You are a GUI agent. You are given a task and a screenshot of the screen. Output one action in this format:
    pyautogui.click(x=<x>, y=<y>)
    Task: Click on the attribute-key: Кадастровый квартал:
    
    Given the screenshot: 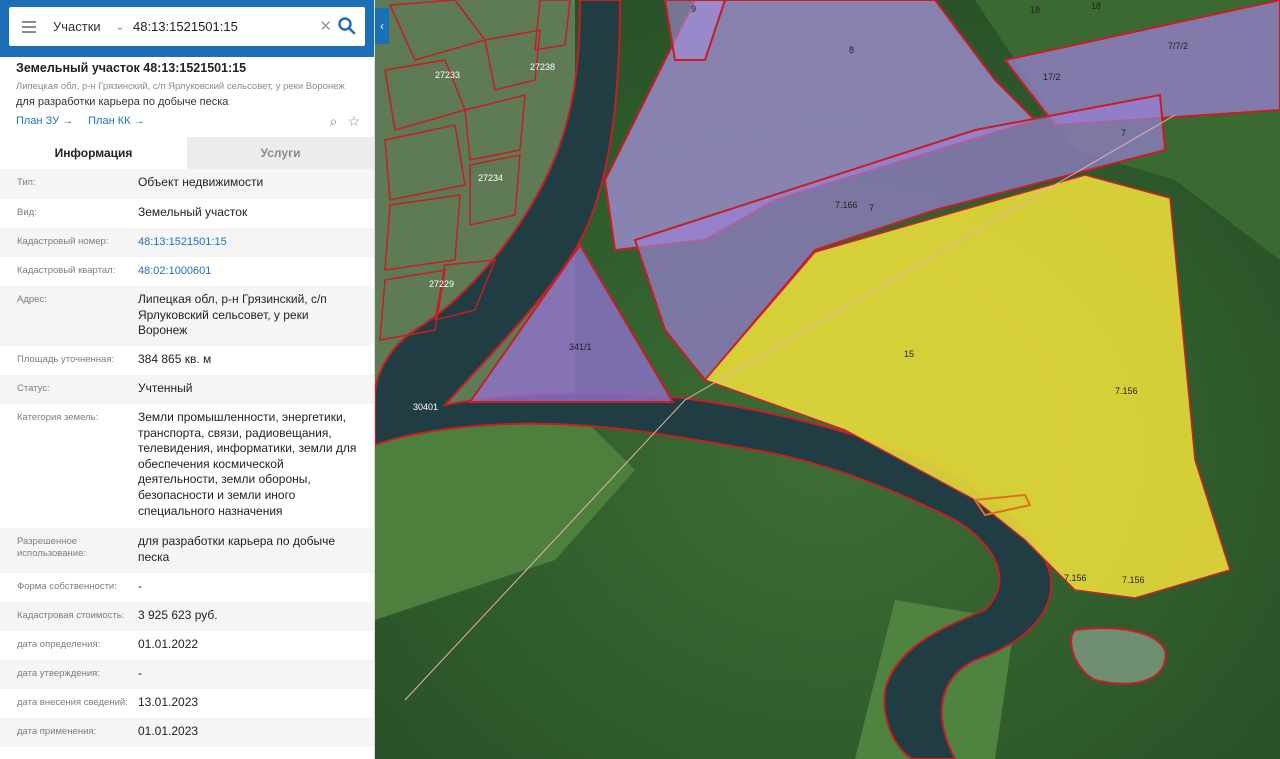 What is the action you would take?
    pyautogui.click(x=66, y=270)
    